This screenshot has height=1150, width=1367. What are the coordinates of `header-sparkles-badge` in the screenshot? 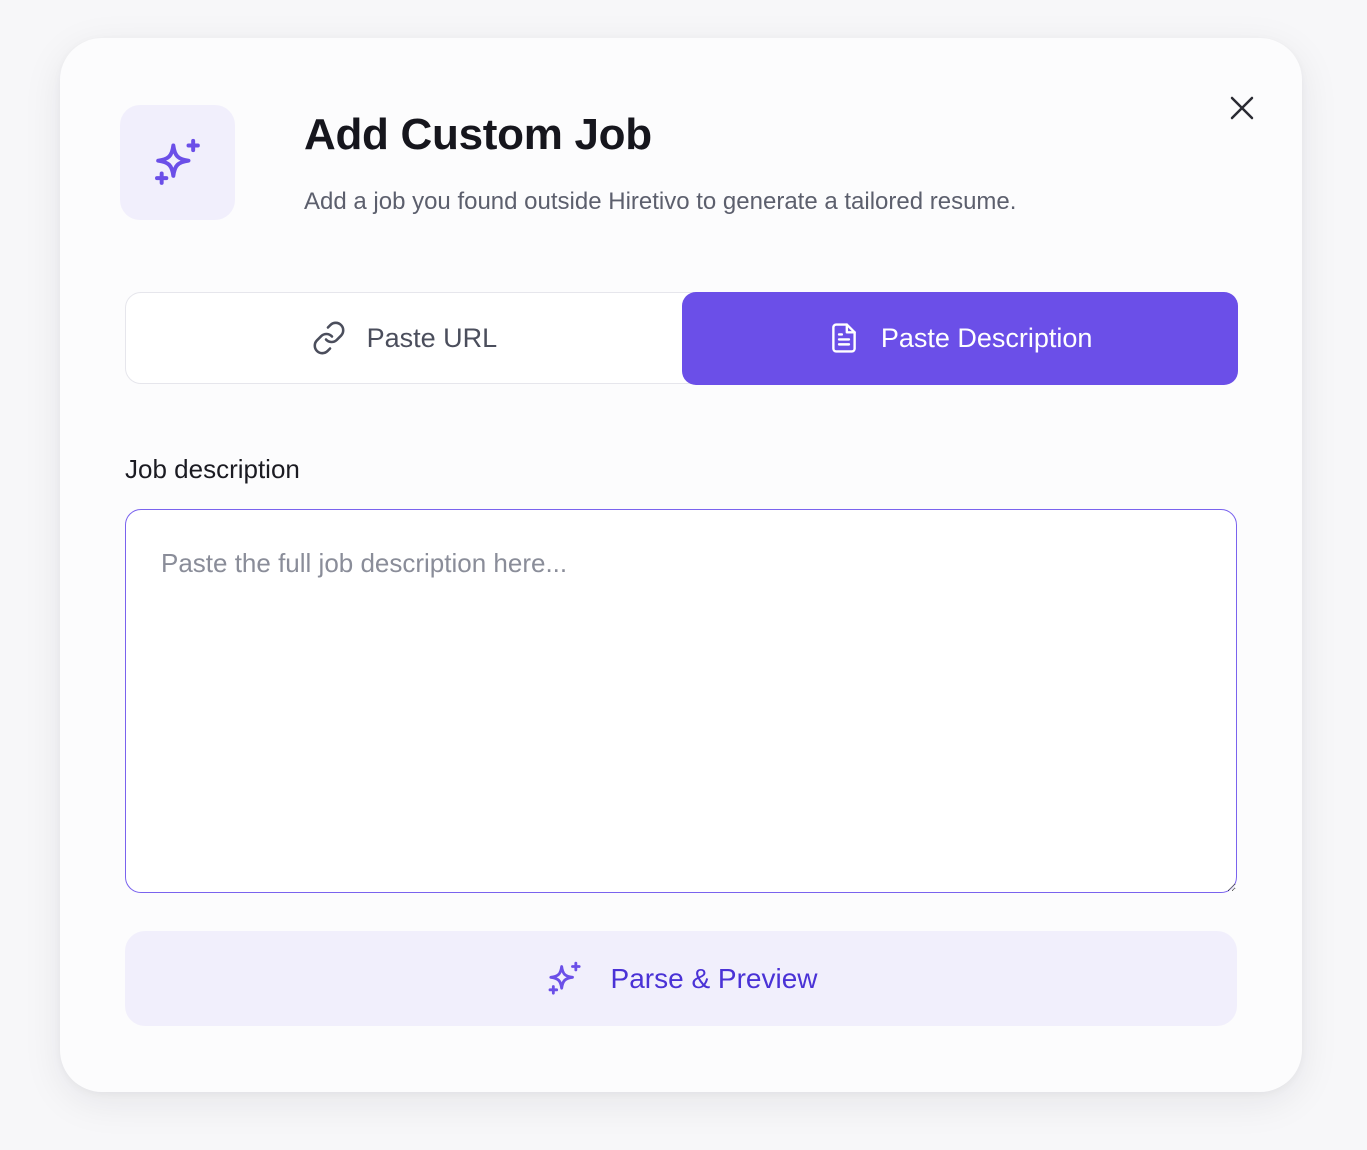 It's located at (177, 162).